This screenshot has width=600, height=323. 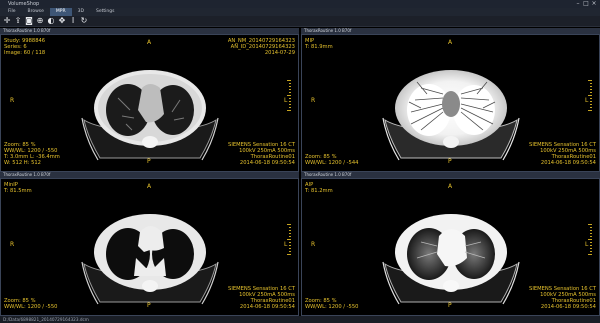 What do you see at coordinates (279, 53) in the screenshot?
I see `study-date: 2014-07-29` at bounding box center [279, 53].